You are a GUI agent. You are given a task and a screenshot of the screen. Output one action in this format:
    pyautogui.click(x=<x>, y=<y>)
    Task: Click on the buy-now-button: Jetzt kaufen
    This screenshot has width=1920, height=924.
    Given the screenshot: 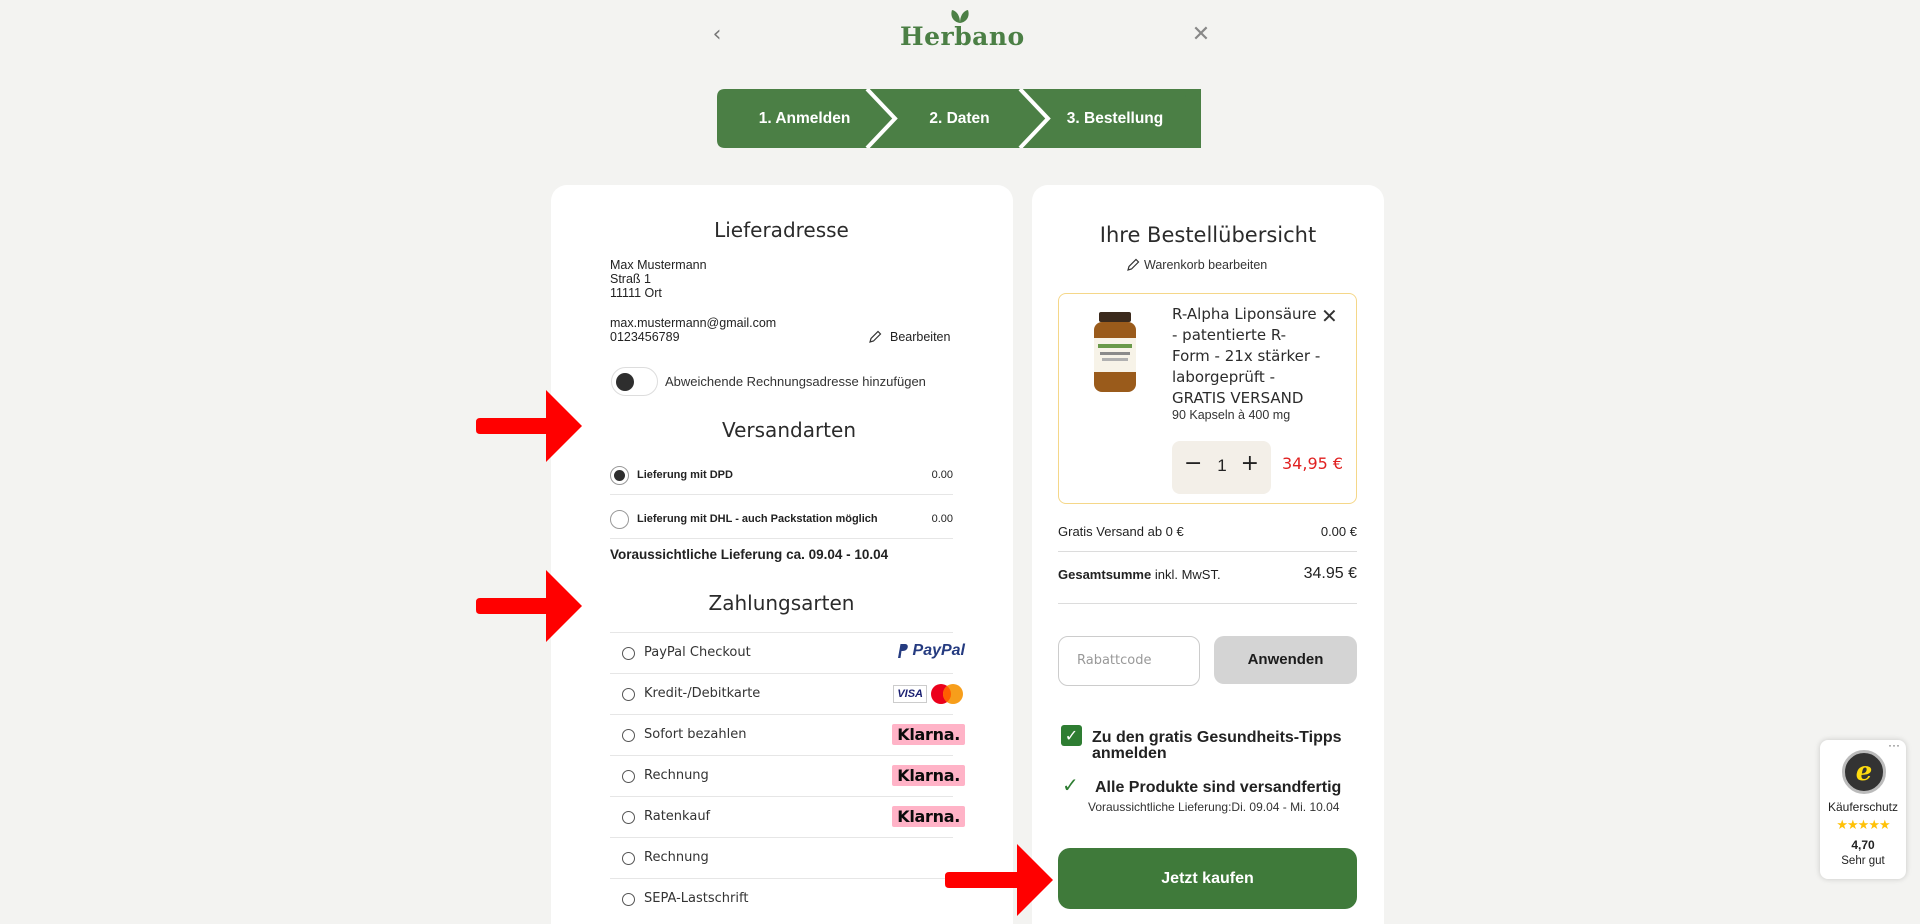 What is the action you would take?
    pyautogui.click(x=1207, y=878)
    